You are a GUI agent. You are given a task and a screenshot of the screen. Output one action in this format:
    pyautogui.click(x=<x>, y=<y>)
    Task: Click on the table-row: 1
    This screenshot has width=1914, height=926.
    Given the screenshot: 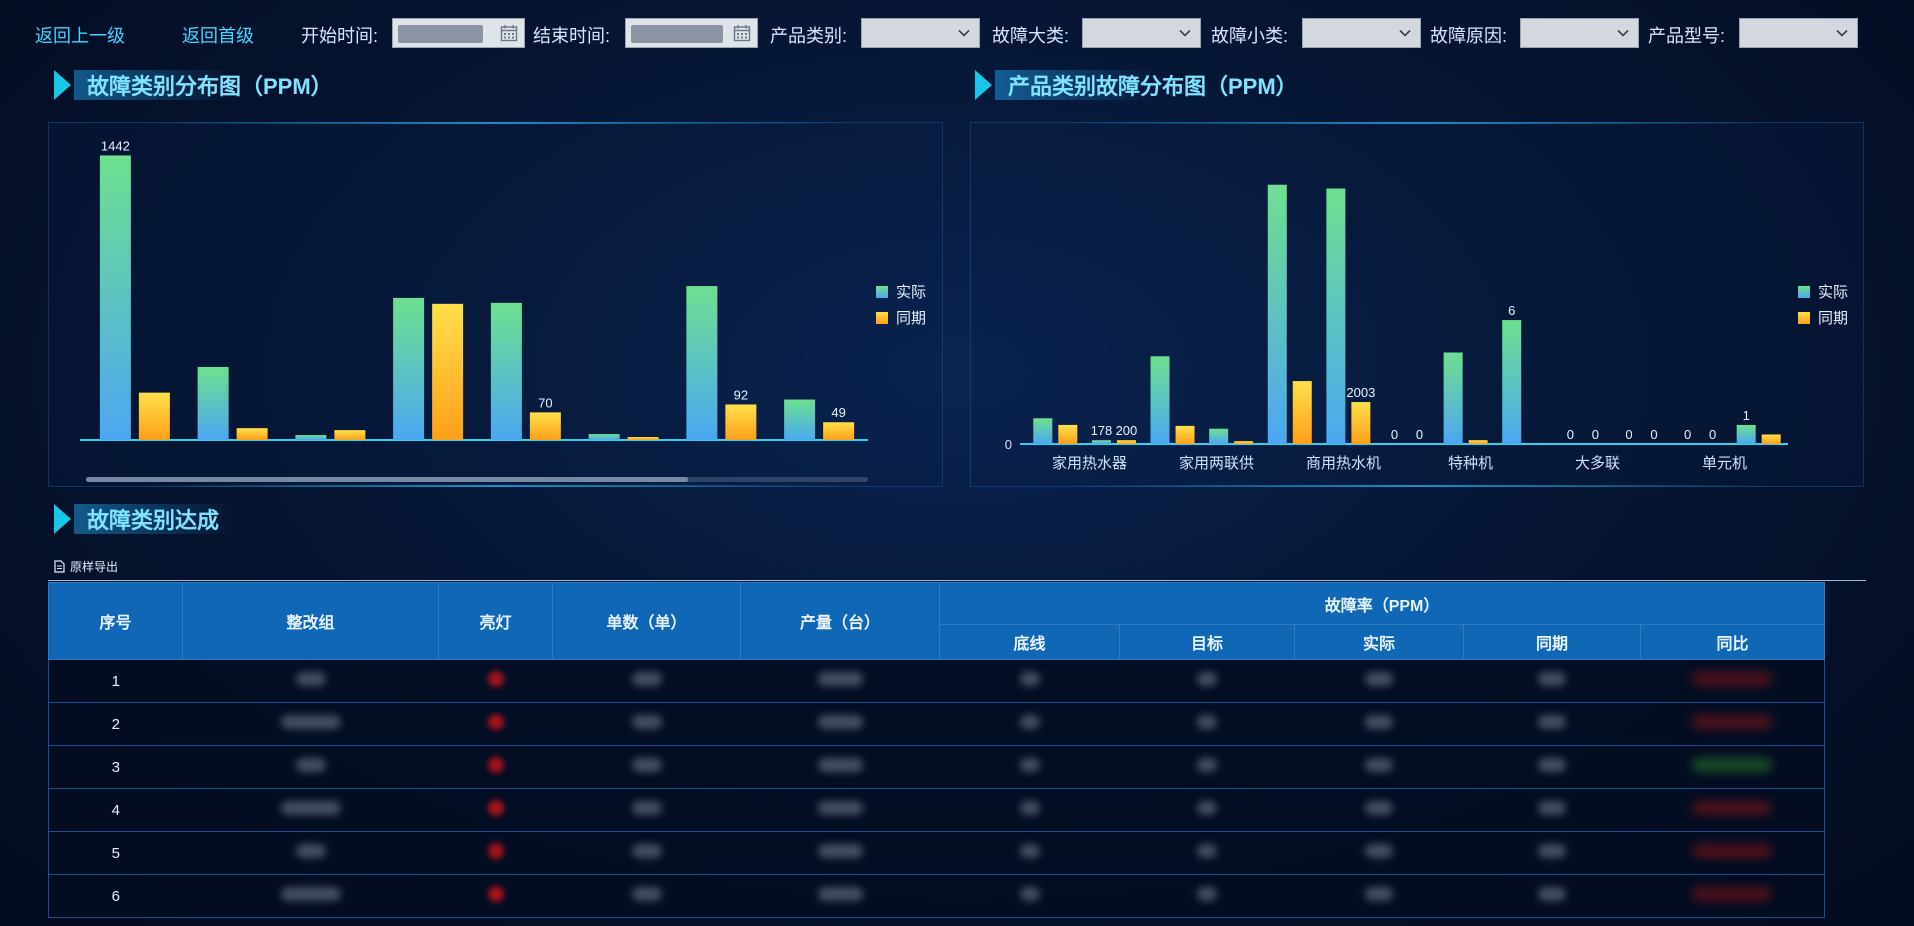 What is the action you would take?
    pyautogui.click(x=937, y=681)
    